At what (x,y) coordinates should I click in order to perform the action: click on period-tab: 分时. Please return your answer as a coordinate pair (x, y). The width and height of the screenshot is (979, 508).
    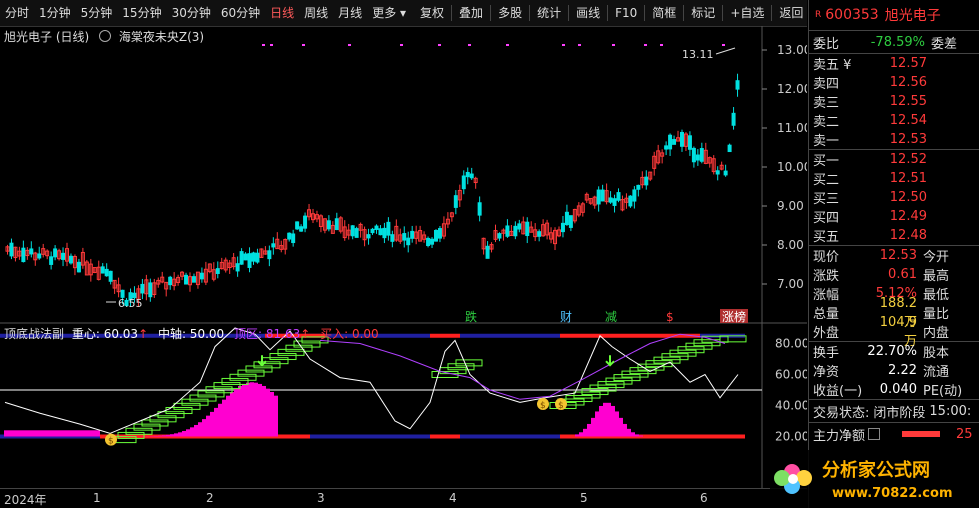
    Looking at the image, I should click on (17, 13).